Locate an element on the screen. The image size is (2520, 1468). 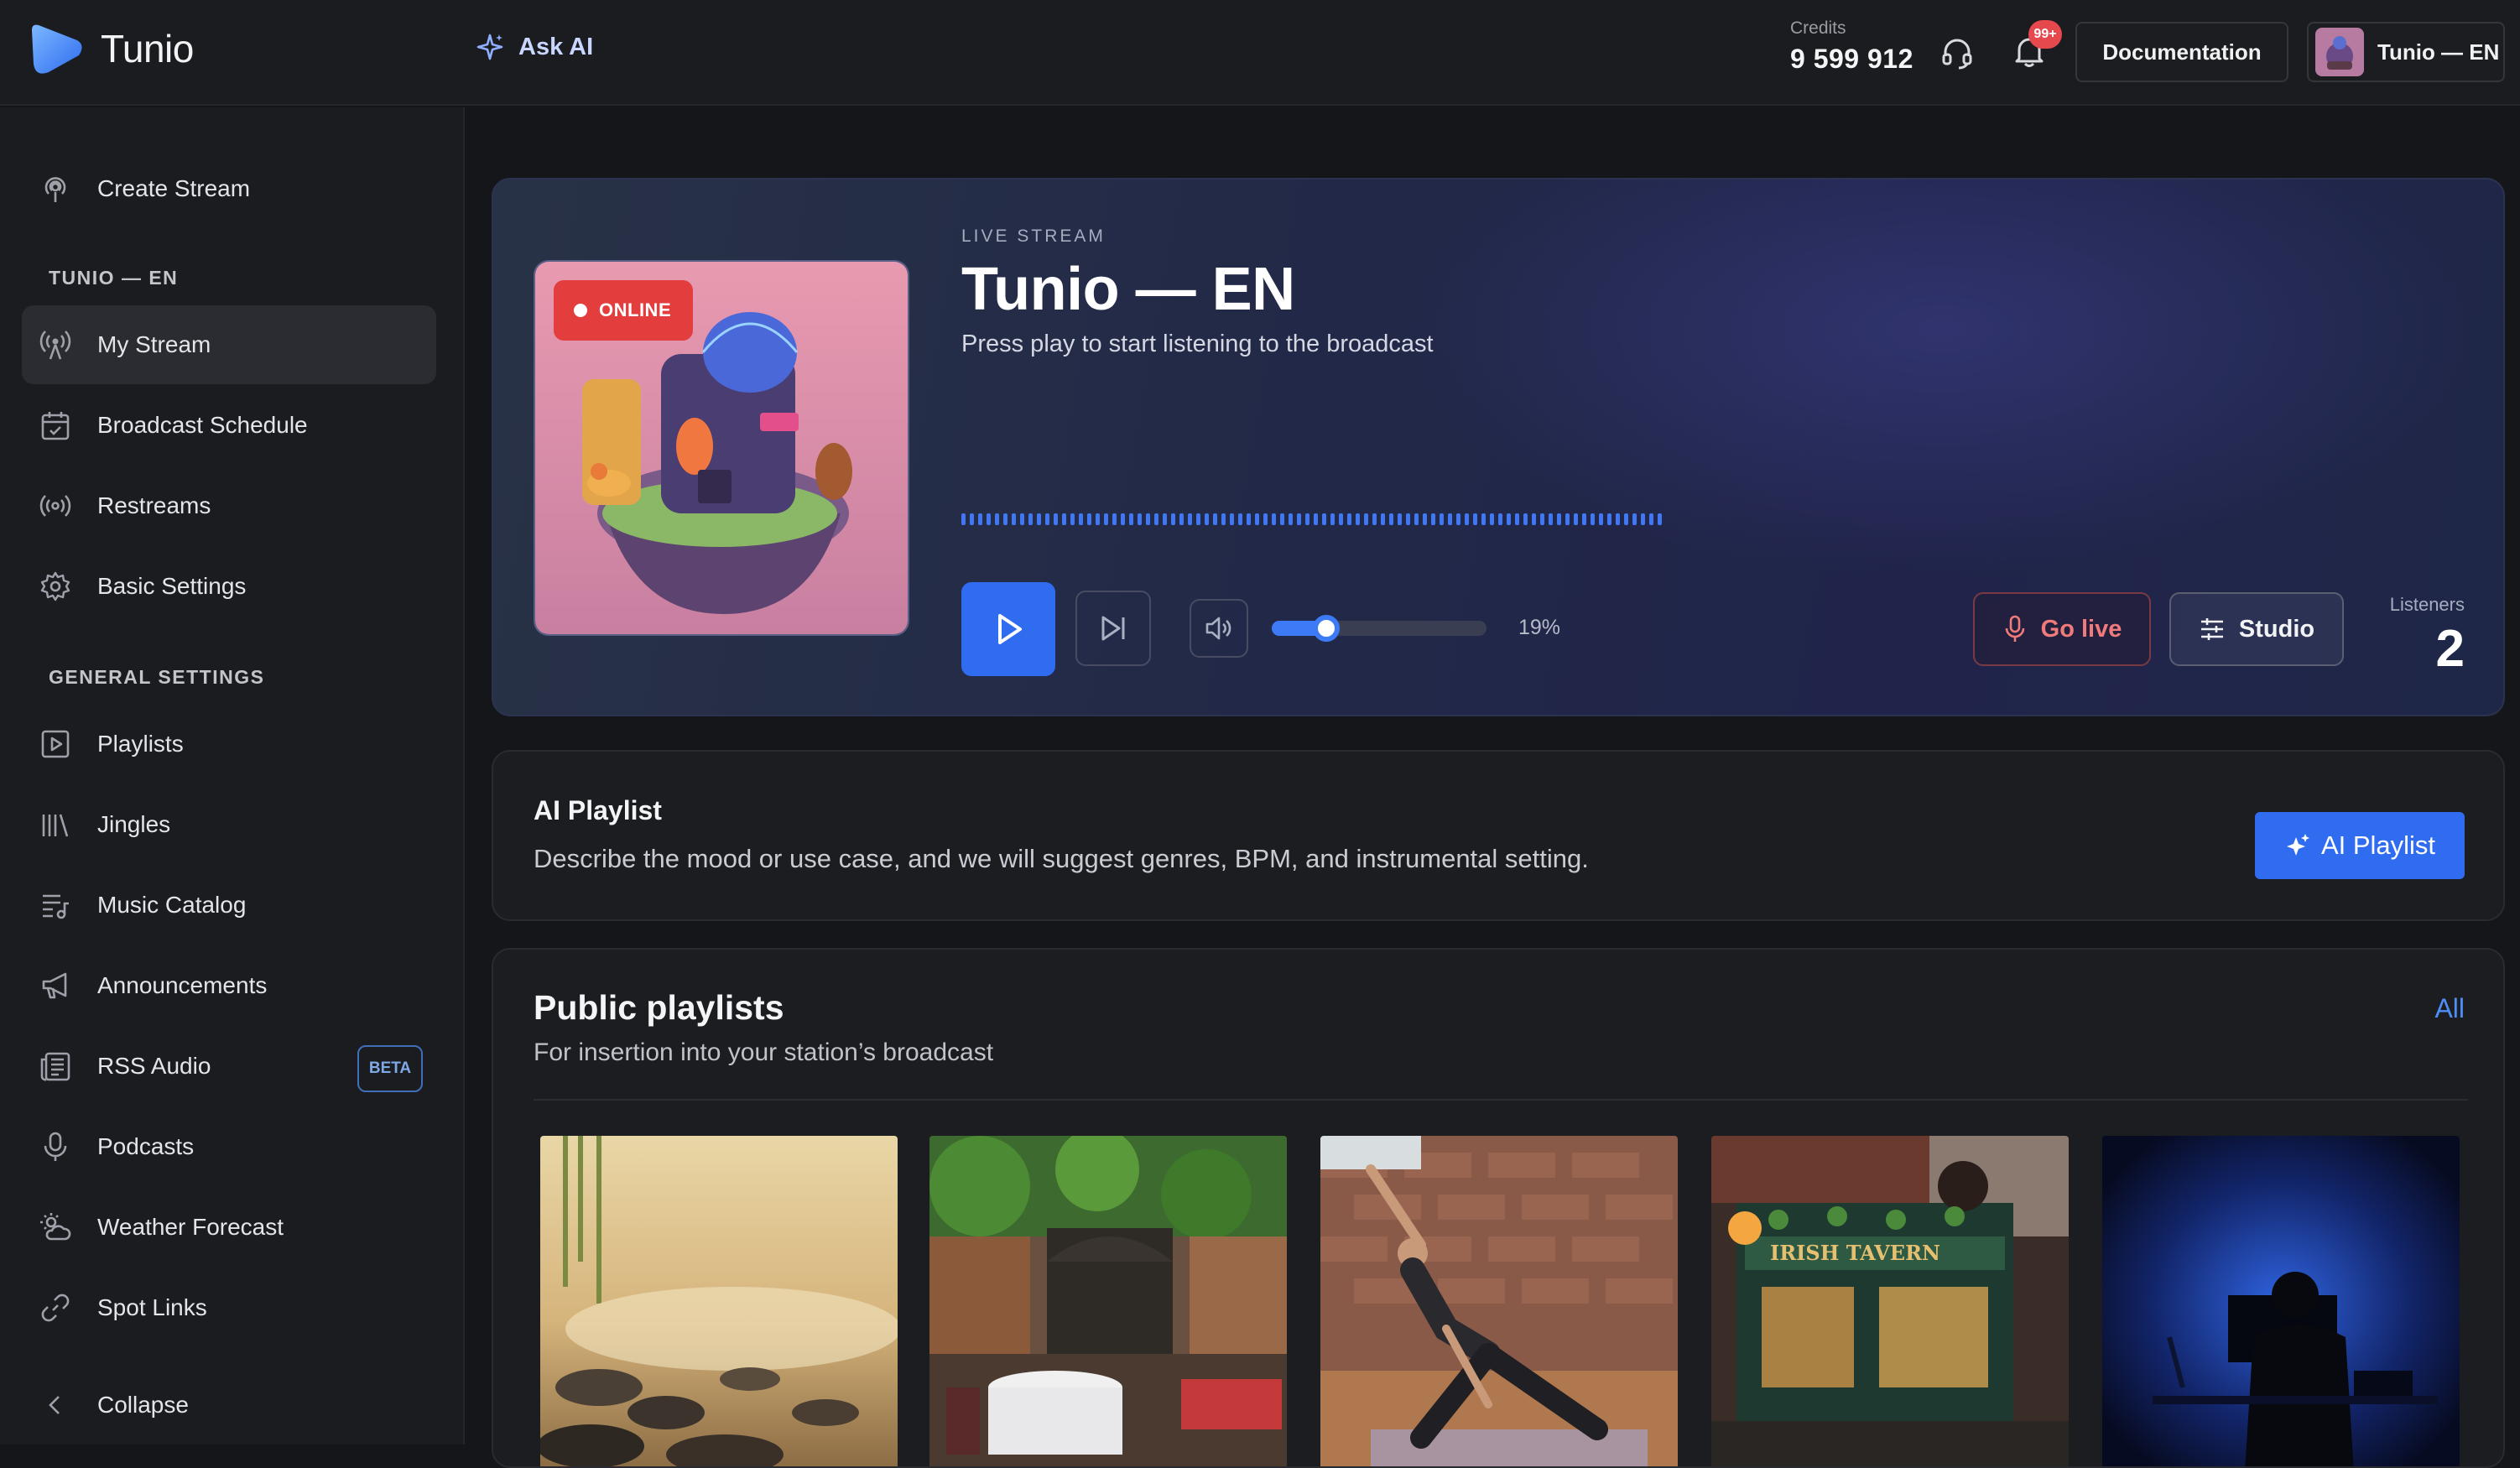
podcast-signal-icon is located at coordinates (55, 189).